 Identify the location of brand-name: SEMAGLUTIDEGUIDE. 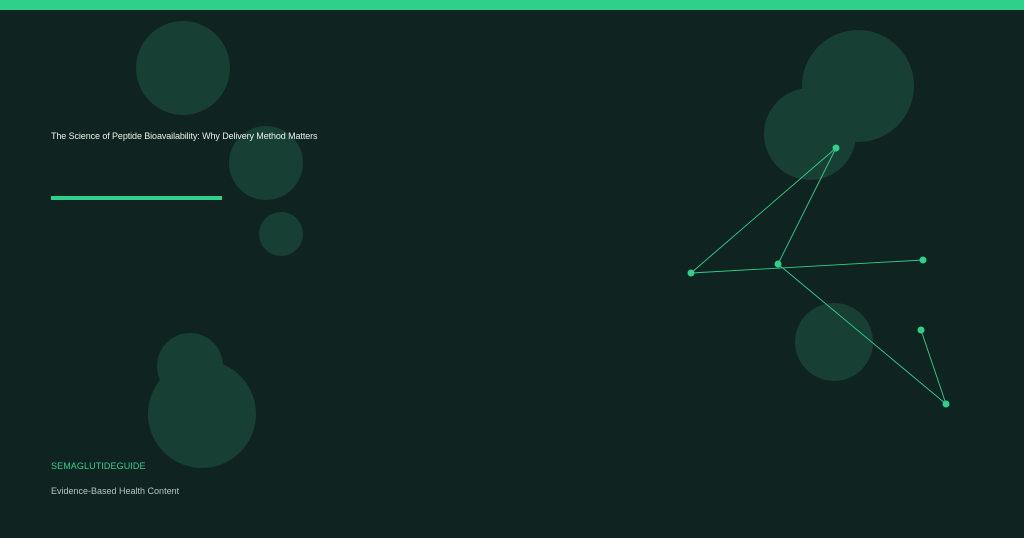
(98, 466).